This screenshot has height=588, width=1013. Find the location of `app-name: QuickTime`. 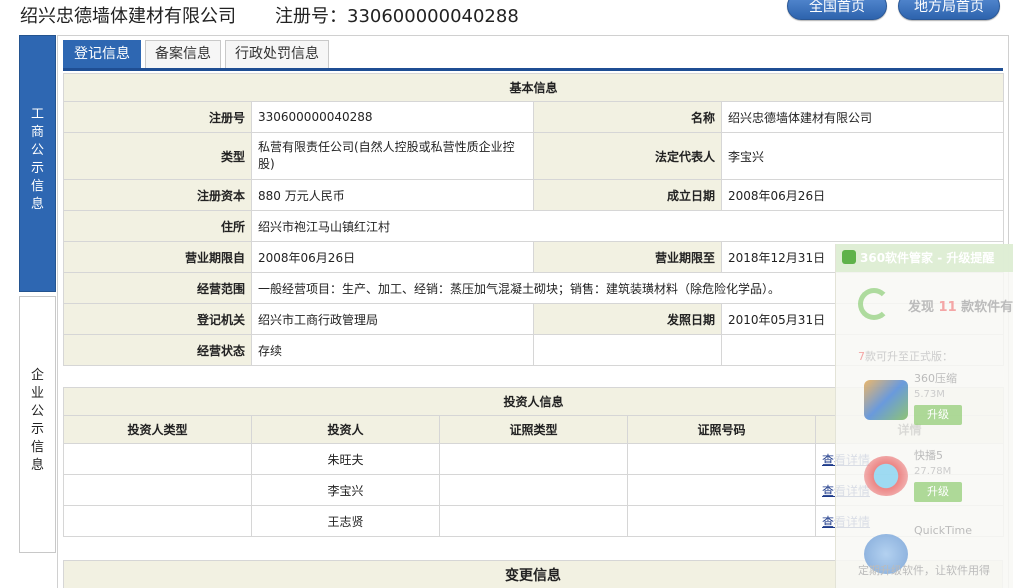

app-name: QuickTime is located at coordinates (943, 530).